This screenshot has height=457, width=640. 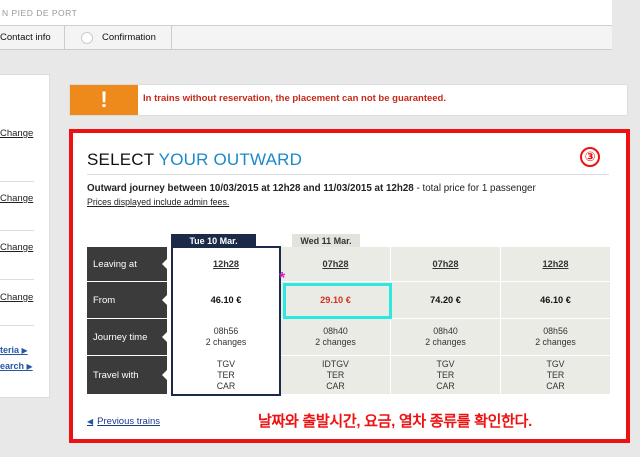 I want to click on annotation-text: 날짜와 출발시간, 요금, 열차 종류를 확인한다., so click(x=395, y=421).